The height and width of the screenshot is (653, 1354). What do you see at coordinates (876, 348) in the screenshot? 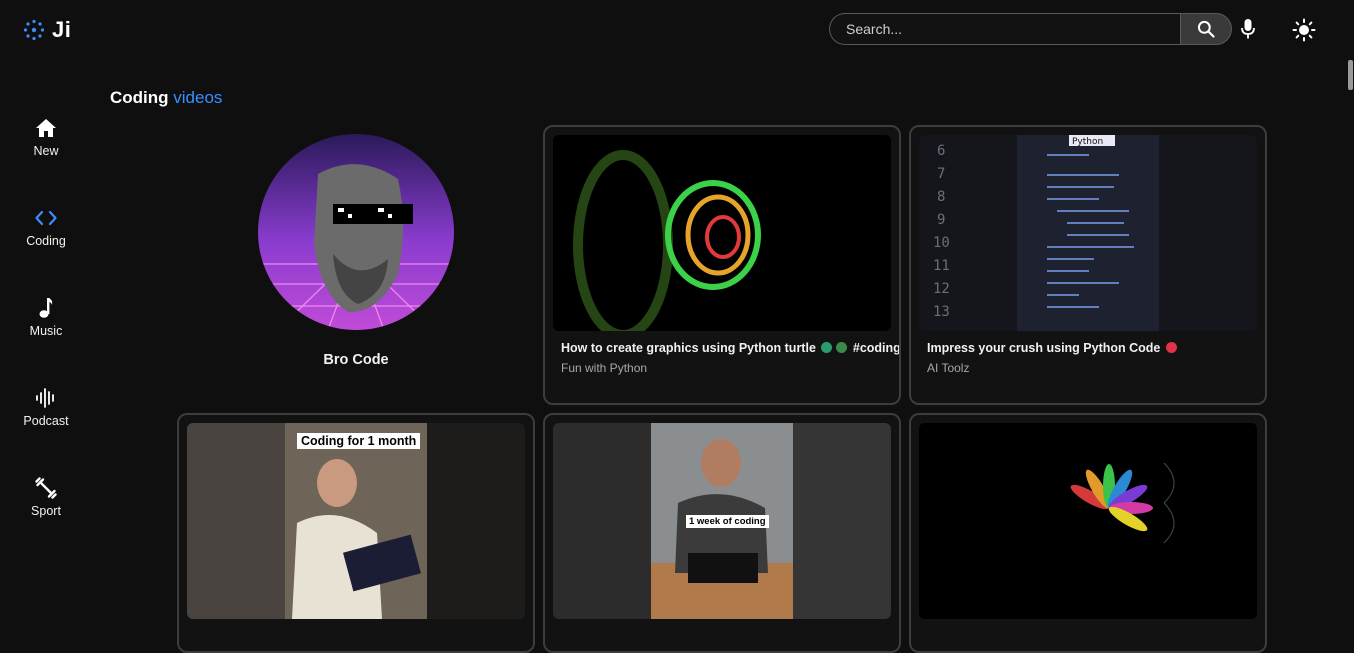
I see `video-title-tag: #coding` at bounding box center [876, 348].